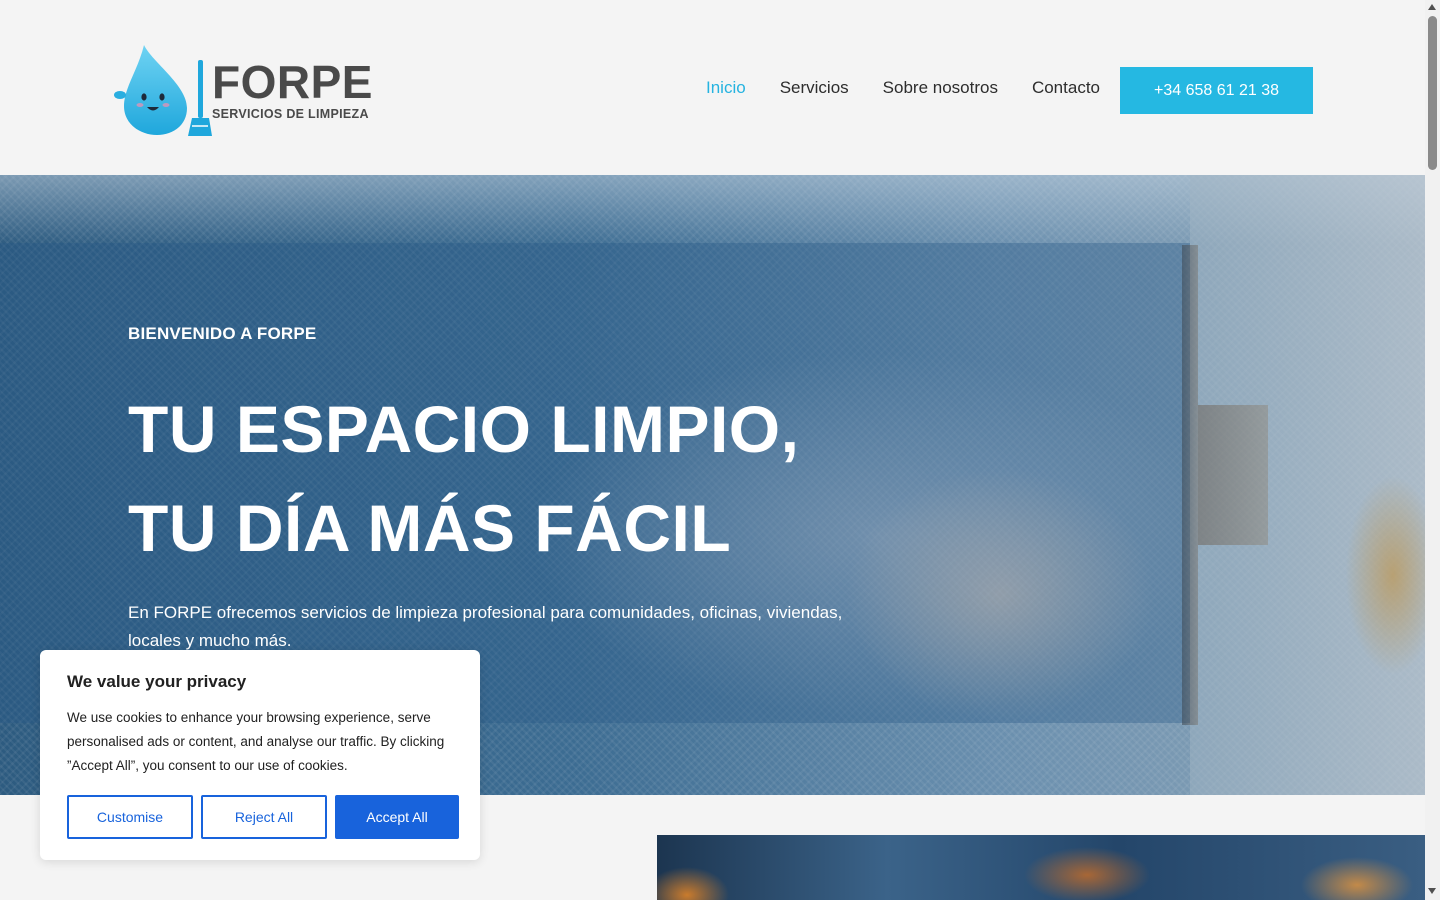 This screenshot has width=1440, height=900. Describe the element at coordinates (814, 88) in the screenshot. I see `nav-item-servicios: Servicios` at that location.